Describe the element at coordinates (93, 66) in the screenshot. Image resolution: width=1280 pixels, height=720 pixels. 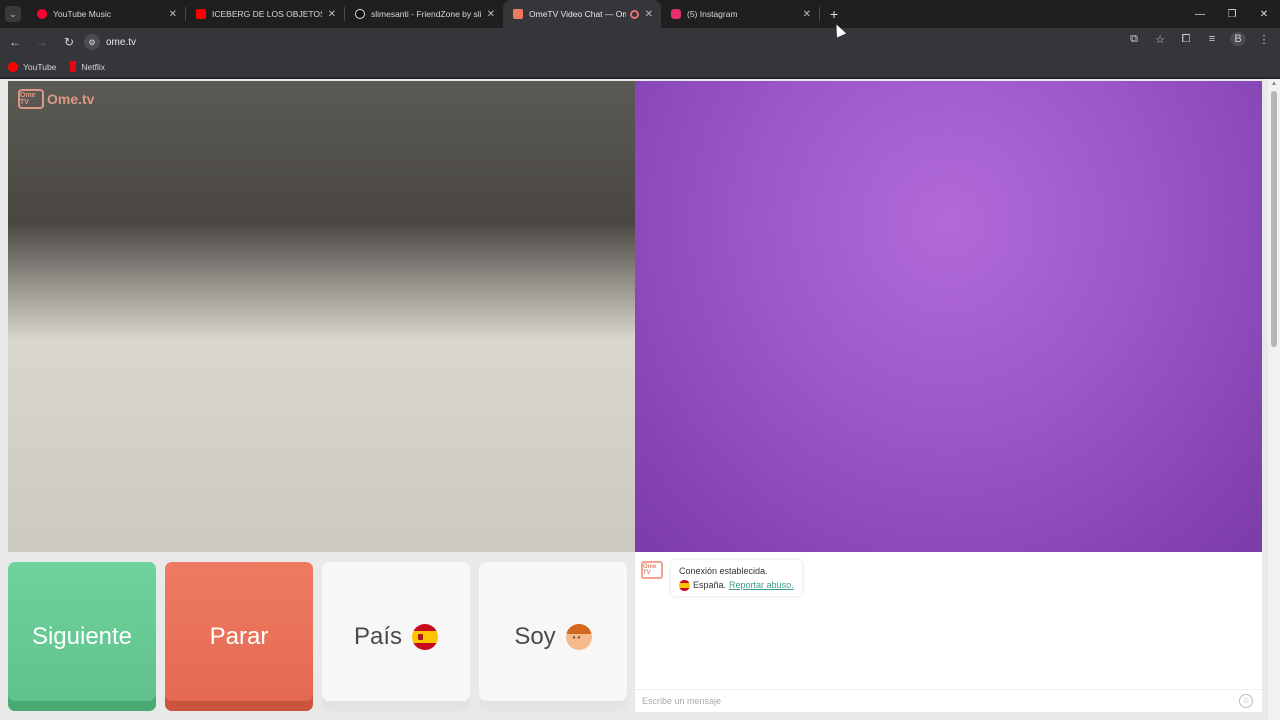
I see `bookmark-label: Netflix` at that location.